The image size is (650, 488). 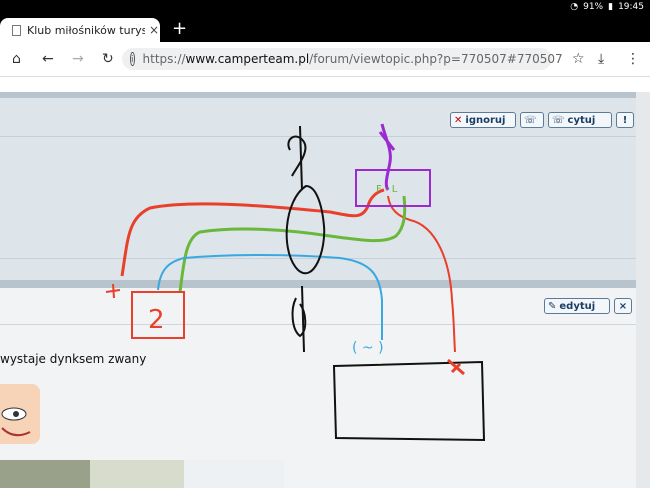 What do you see at coordinates (387, 157) in the screenshot?
I see `purple-scribble` at bounding box center [387, 157].